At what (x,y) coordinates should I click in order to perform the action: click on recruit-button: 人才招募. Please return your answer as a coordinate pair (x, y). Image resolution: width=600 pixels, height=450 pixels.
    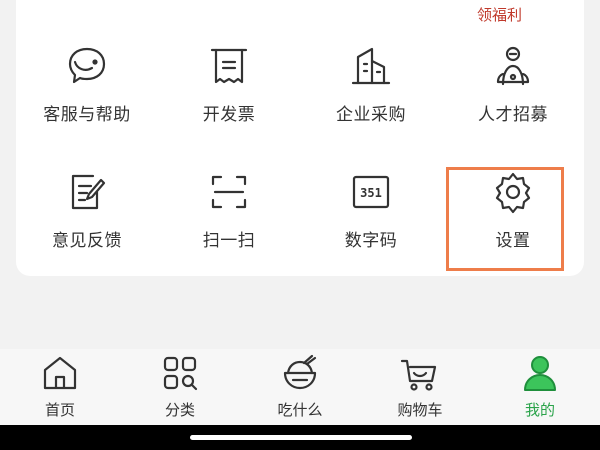
    Looking at the image, I should click on (513, 99).